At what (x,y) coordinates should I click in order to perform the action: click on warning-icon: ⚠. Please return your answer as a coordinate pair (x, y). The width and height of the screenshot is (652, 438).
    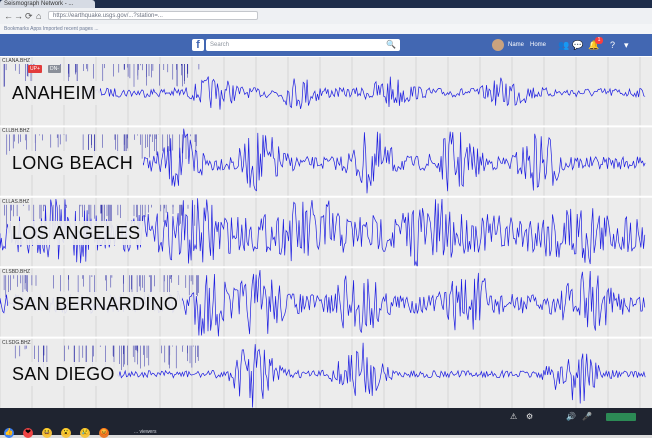
    Looking at the image, I should click on (513, 417).